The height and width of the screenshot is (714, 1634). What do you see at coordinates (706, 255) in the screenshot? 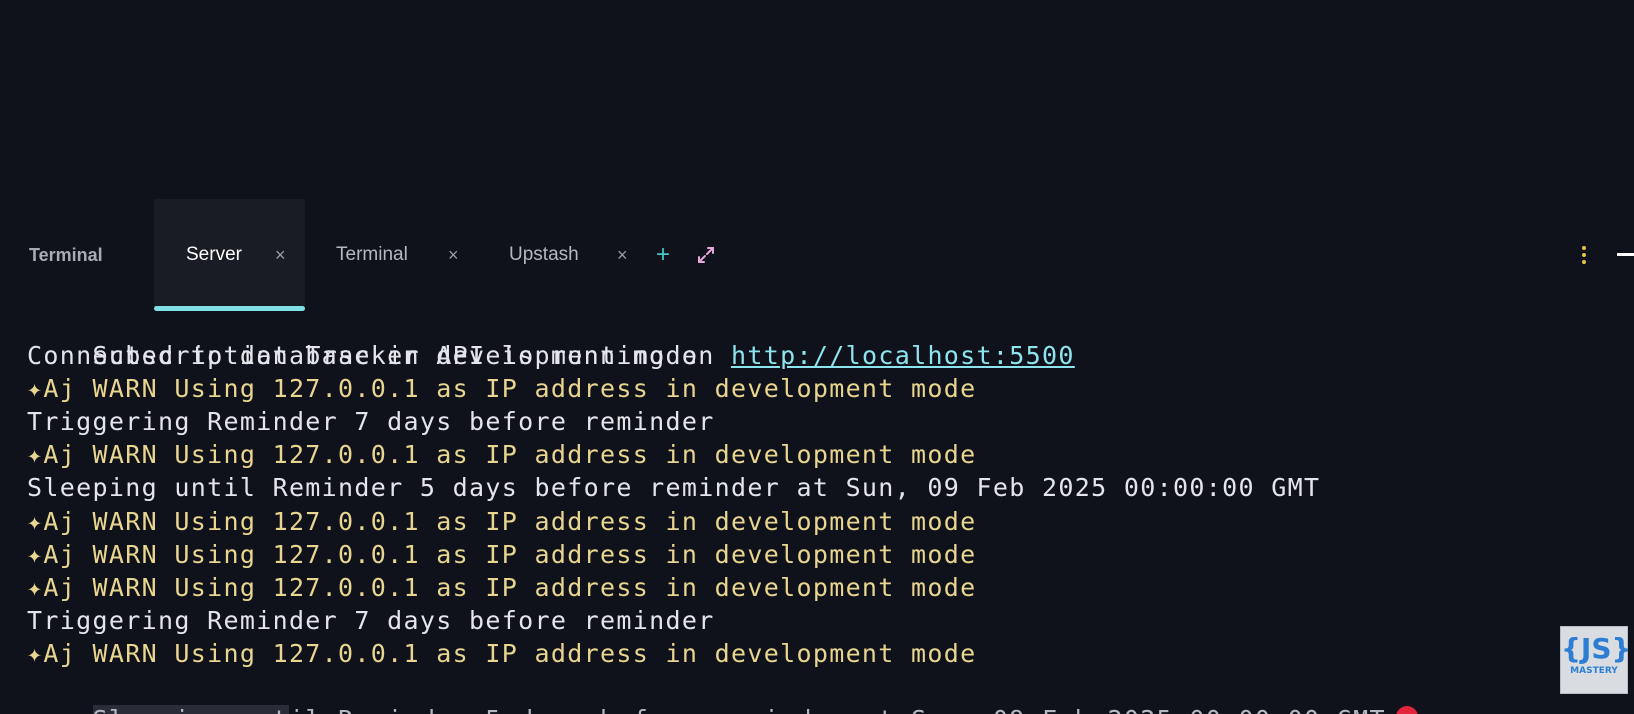
I see `expand-icon` at bounding box center [706, 255].